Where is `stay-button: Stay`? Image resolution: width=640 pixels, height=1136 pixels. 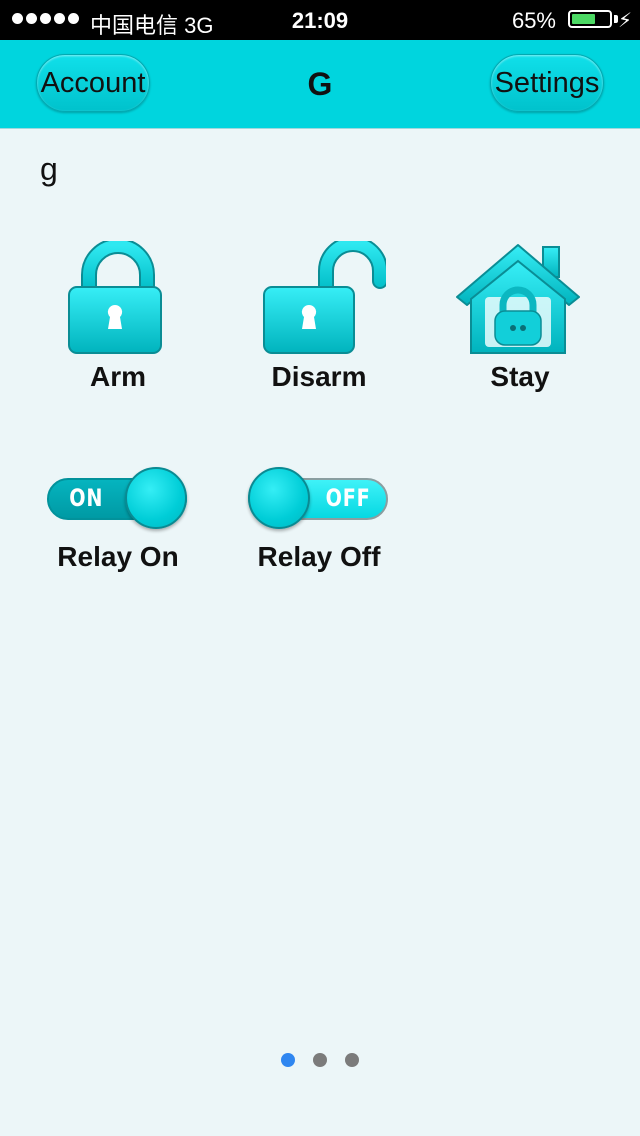
stay-button: Stay is located at coordinates (520, 321).